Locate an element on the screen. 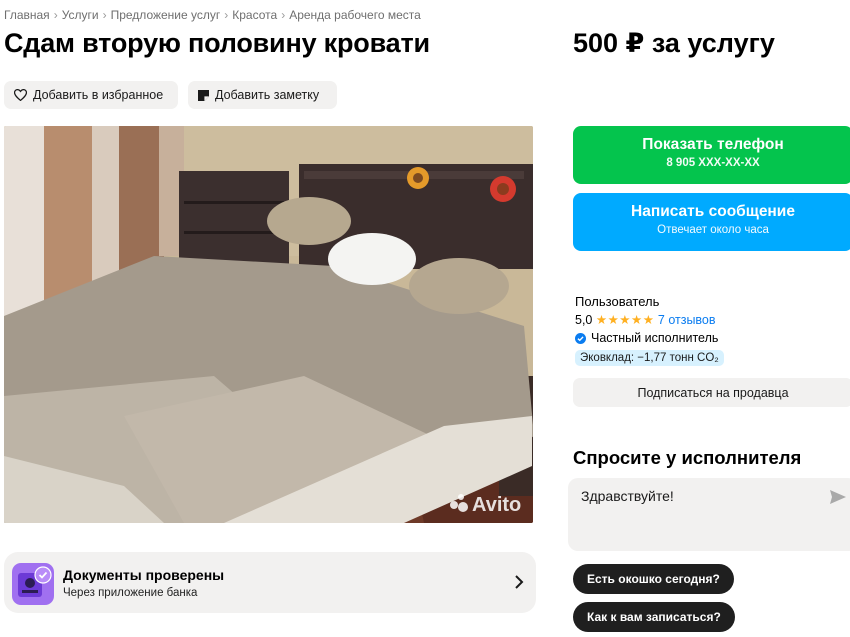  seller-rating: 5,0 ★★★★★ 7 отзывов is located at coordinates (649, 320).